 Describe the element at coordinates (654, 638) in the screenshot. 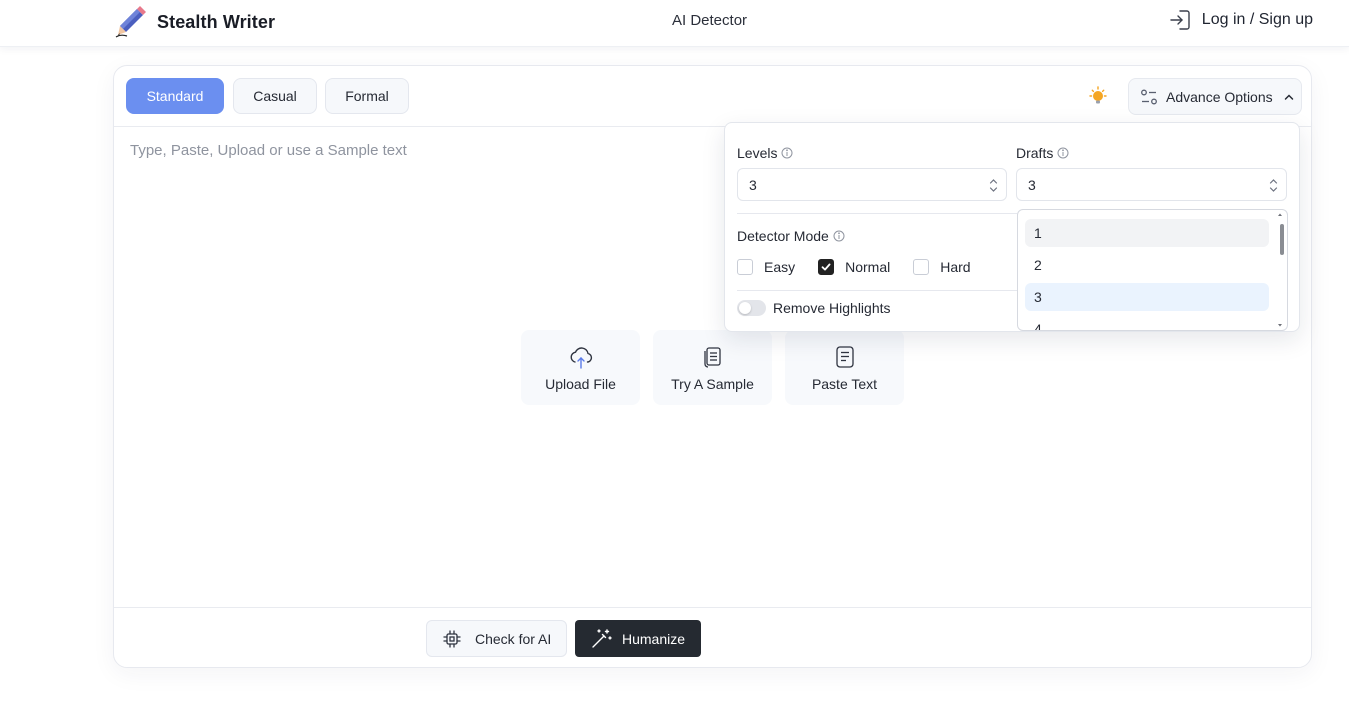

I see `humanize-label: Humanize` at that location.